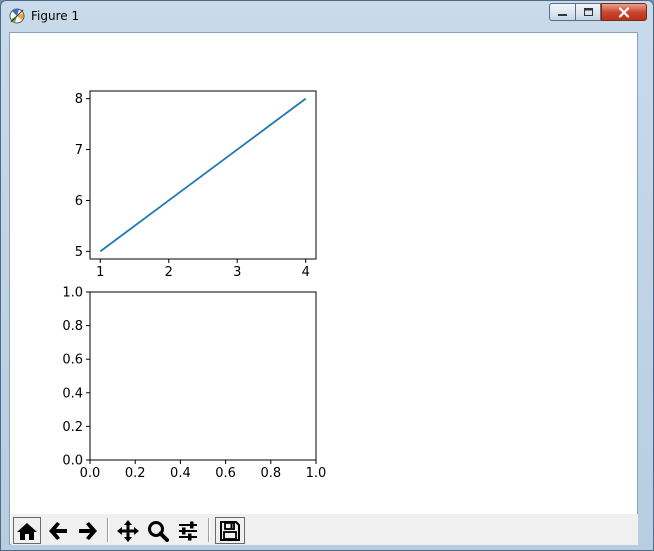 Image resolution: width=654 pixels, height=551 pixels. What do you see at coordinates (79, 150) in the screenshot?
I see `y-tick-label: 7` at bounding box center [79, 150].